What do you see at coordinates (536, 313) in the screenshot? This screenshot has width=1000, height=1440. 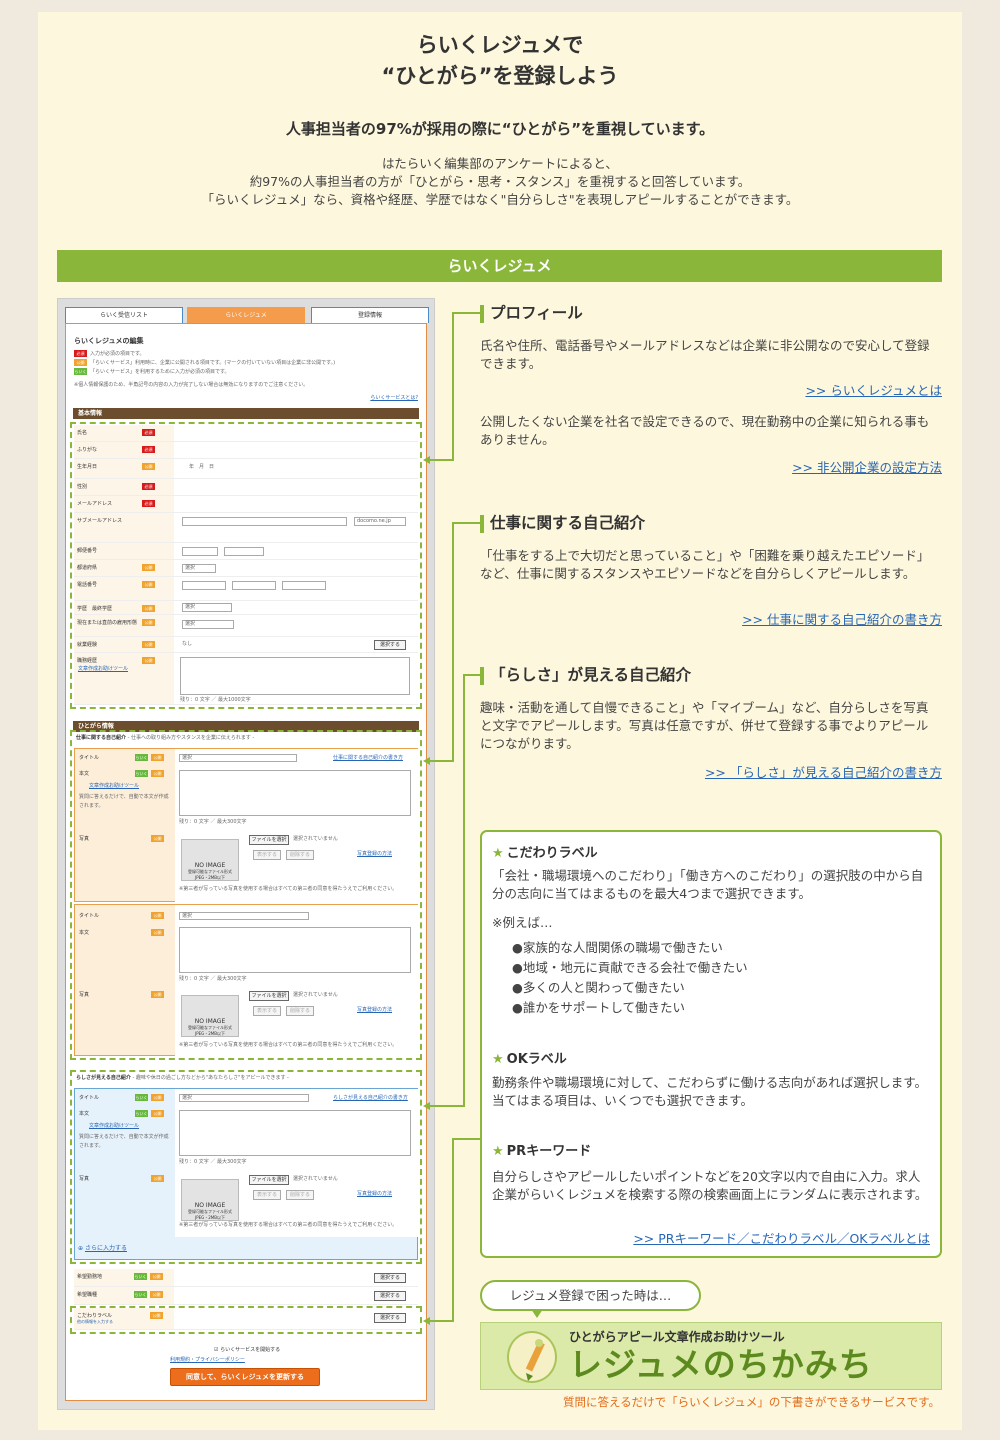 I see `profile-title: プロフィール` at bounding box center [536, 313].